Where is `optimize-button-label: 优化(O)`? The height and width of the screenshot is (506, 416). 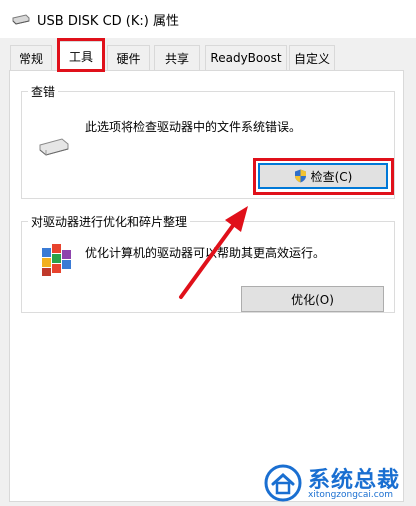
optimize-button-label: 优化(O) is located at coordinates (312, 299).